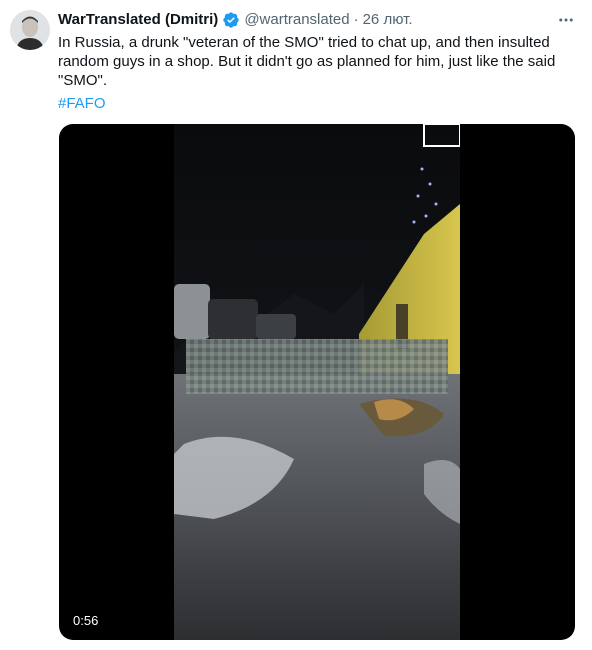  Describe the element at coordinates (388, 20) in the screenshot. I see `tweet-timestamp: 26 лют.` at that location.